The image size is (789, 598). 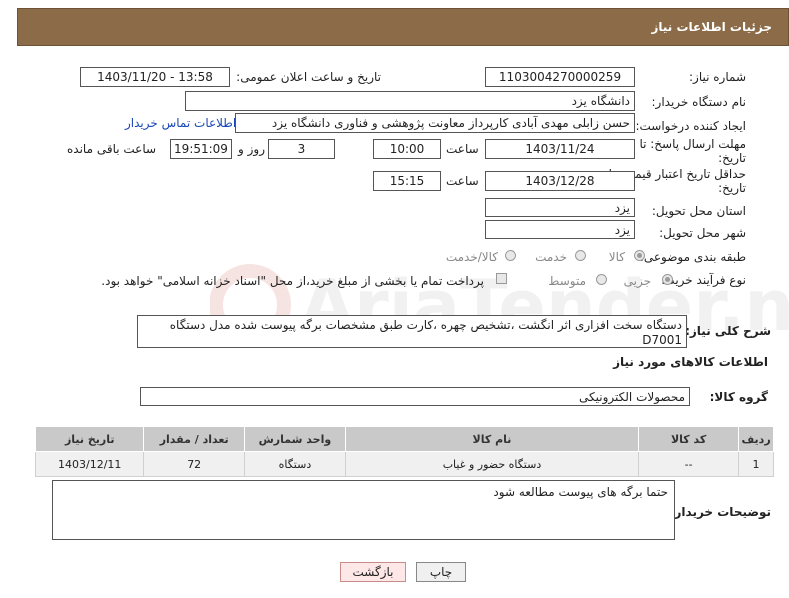 What do you see at coordinates (363, 510) in the screenshot?
I see `buyer-notes-textarea: حتما برگه های پیوست مطالعه شود` at bounding box center [363, 510].